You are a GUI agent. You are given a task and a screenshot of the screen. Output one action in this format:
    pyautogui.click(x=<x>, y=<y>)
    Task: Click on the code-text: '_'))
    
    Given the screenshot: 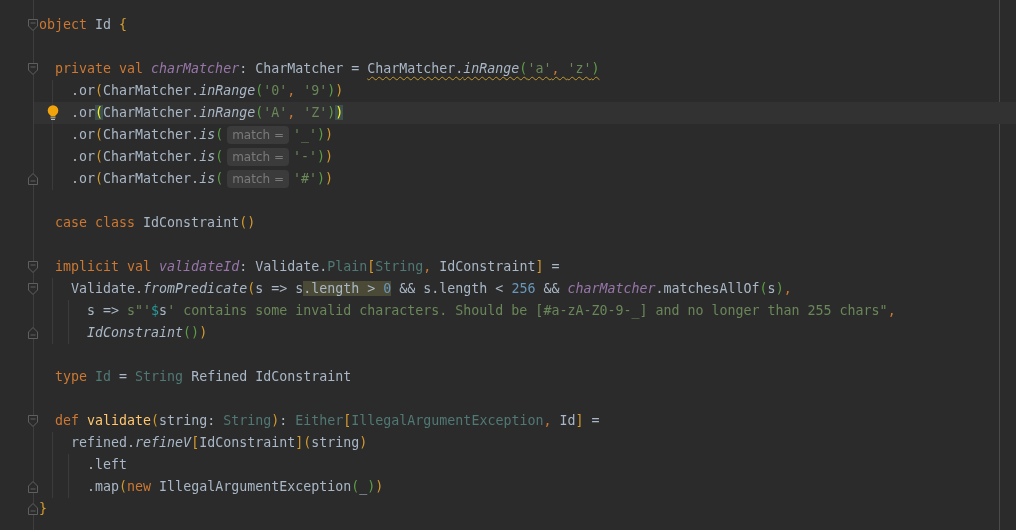 What is the action you would take?
    pyautogui.click(x=313, y=135)
    